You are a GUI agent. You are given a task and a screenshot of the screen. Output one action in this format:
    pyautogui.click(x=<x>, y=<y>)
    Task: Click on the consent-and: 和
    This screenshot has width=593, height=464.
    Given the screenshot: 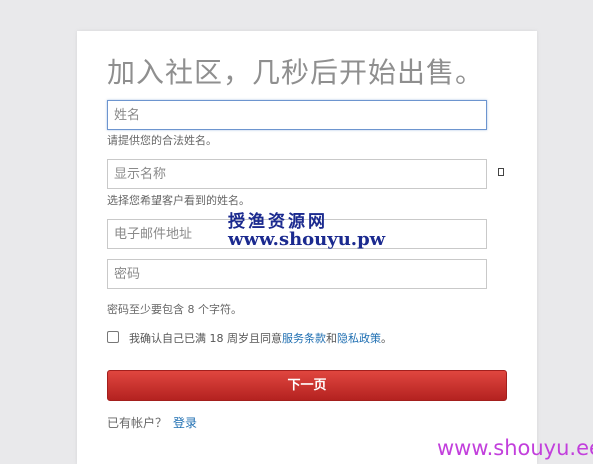 What is the action you would take?
    pyautogui.click(x=331, y=338)
    